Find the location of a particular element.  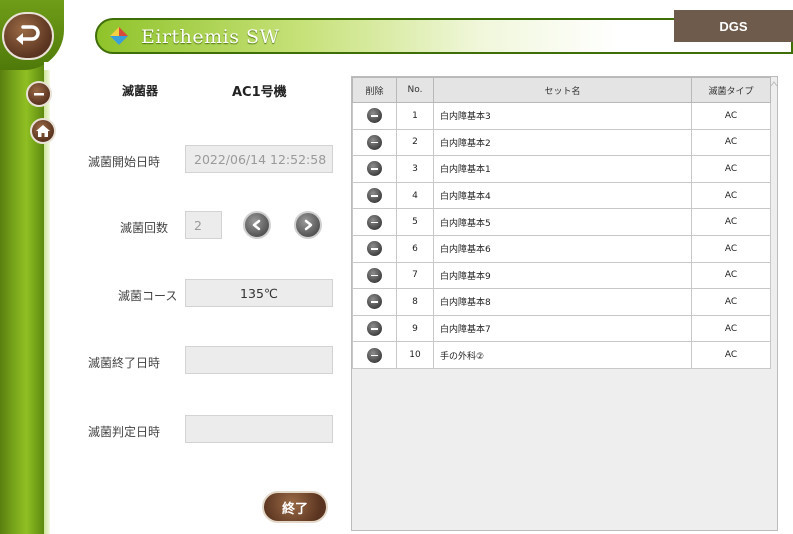

back-arrow-icon is located at coordinates (28, 35).